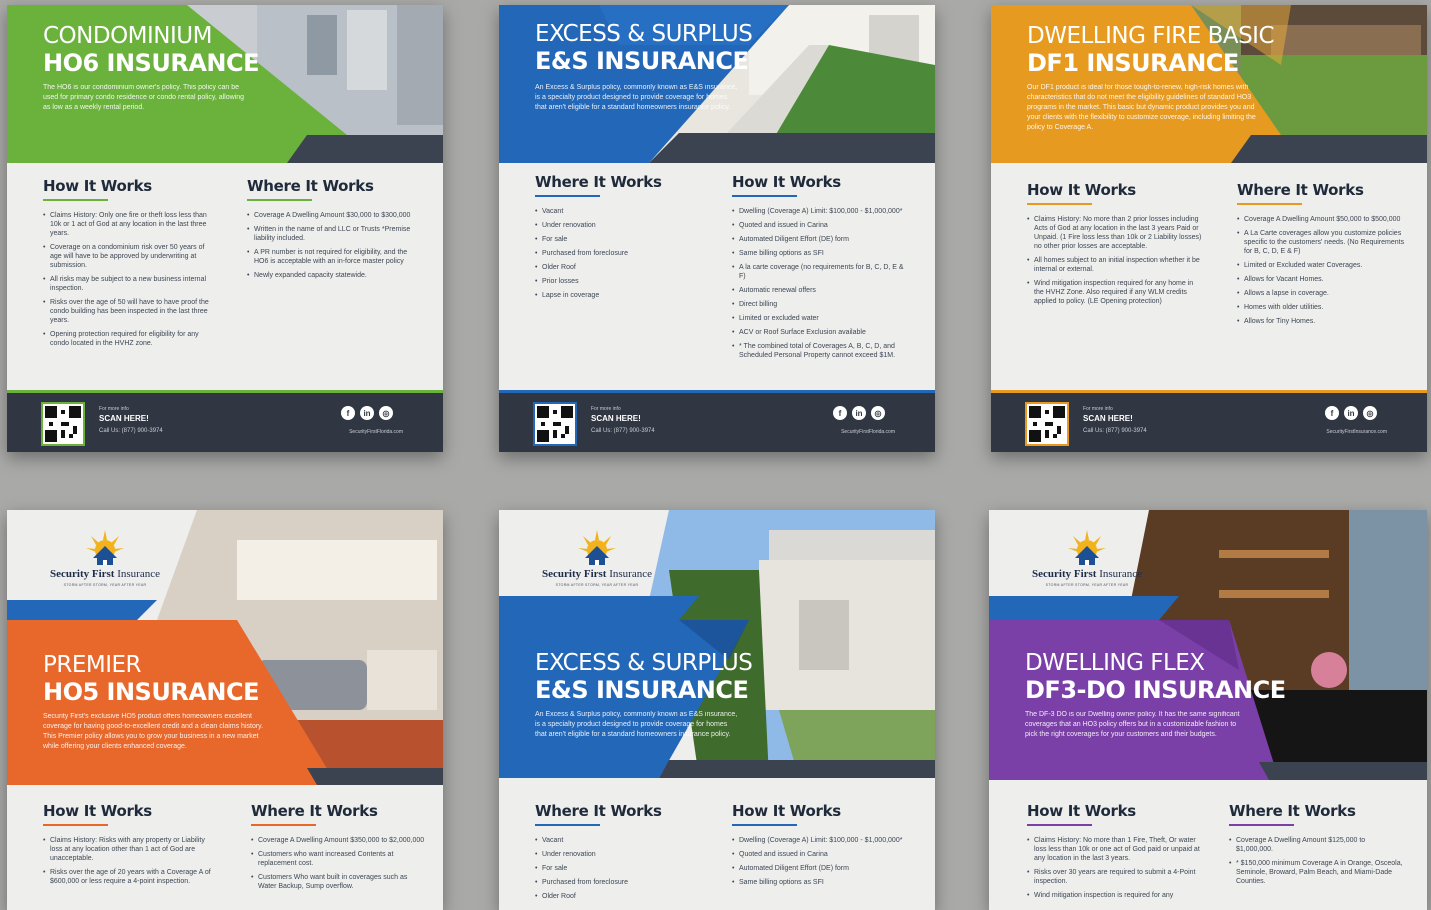 The height and width of the screenshot is (910, 1431). I want to click on list-item: Under renovation, so click(622, 854).